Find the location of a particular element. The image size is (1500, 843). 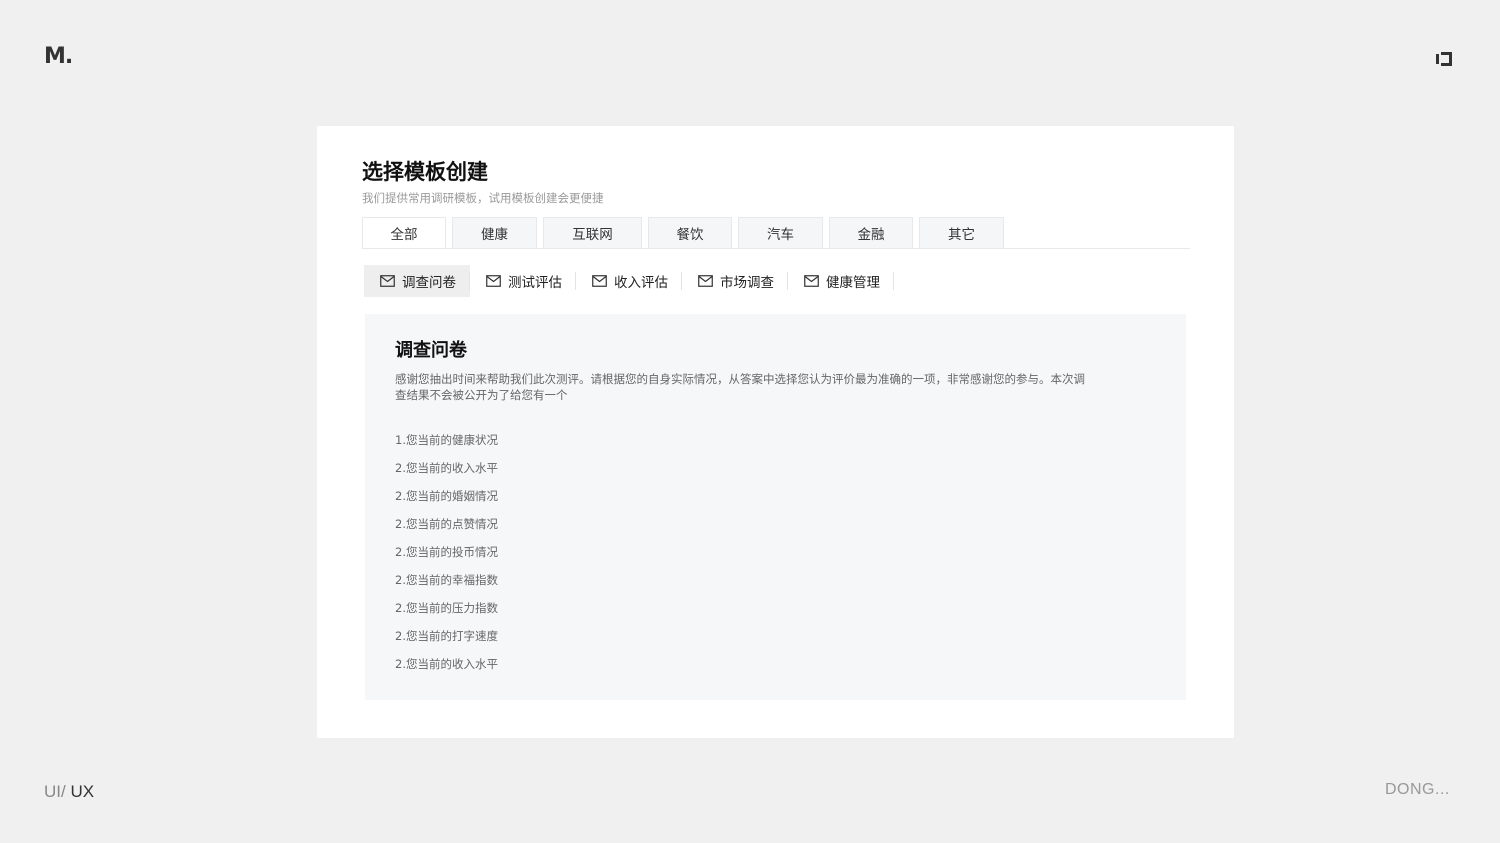

question-item: 2.您当前的投币情况 is located at coordinates (446, 552).